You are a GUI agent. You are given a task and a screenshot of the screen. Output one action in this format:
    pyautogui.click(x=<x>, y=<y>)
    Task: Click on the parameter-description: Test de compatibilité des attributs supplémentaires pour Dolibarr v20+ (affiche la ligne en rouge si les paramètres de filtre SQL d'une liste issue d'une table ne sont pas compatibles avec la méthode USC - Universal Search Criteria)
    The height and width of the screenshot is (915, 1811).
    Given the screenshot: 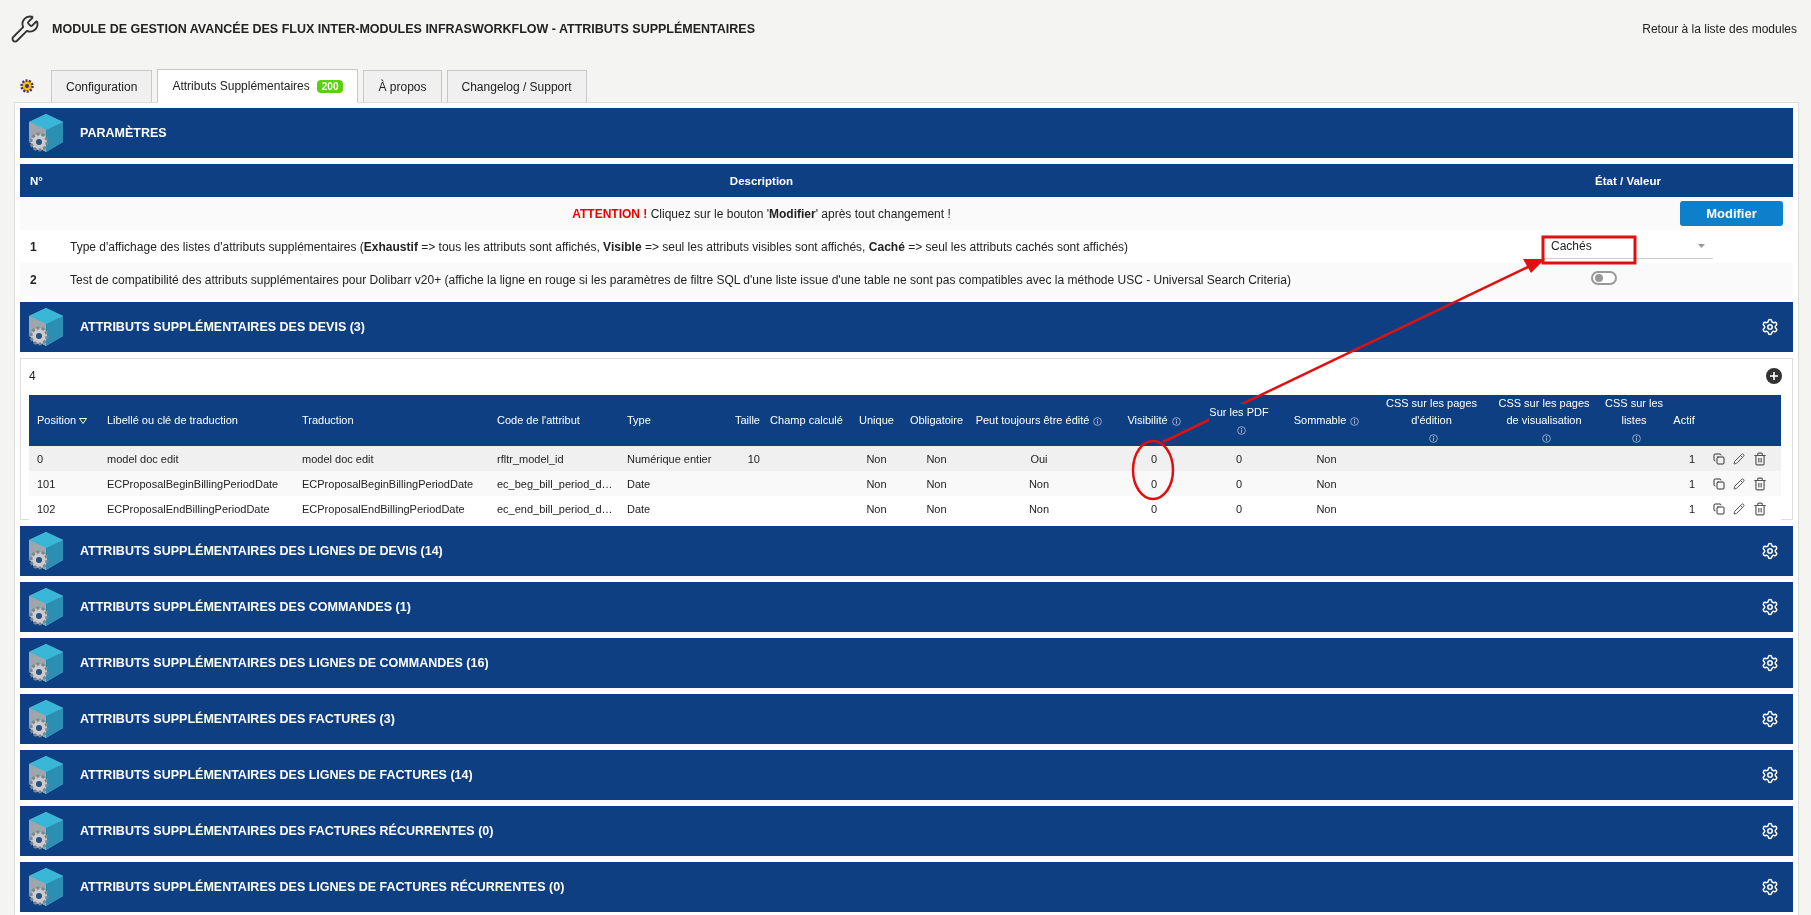 What is the action you would take?
    pyautogui.click(x=680, y=279)
    